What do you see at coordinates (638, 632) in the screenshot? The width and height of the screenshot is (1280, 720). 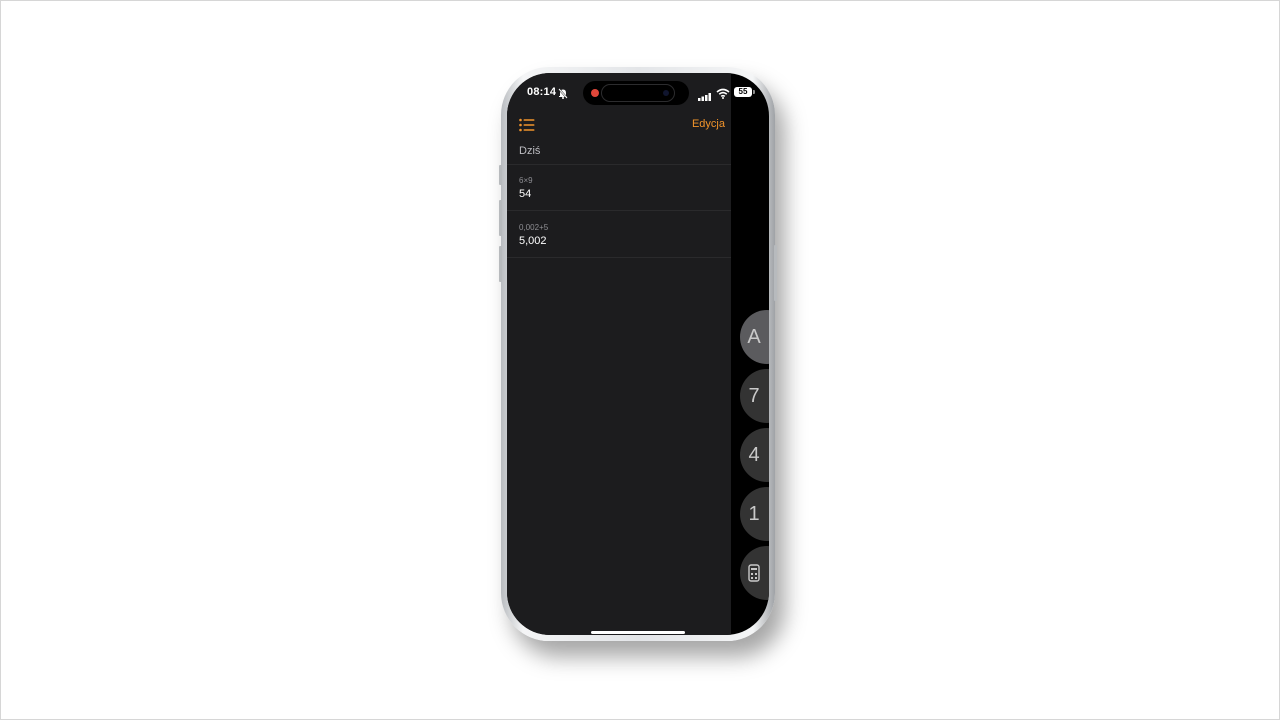 I see `home-indicator` at bounding box center [638, 632].